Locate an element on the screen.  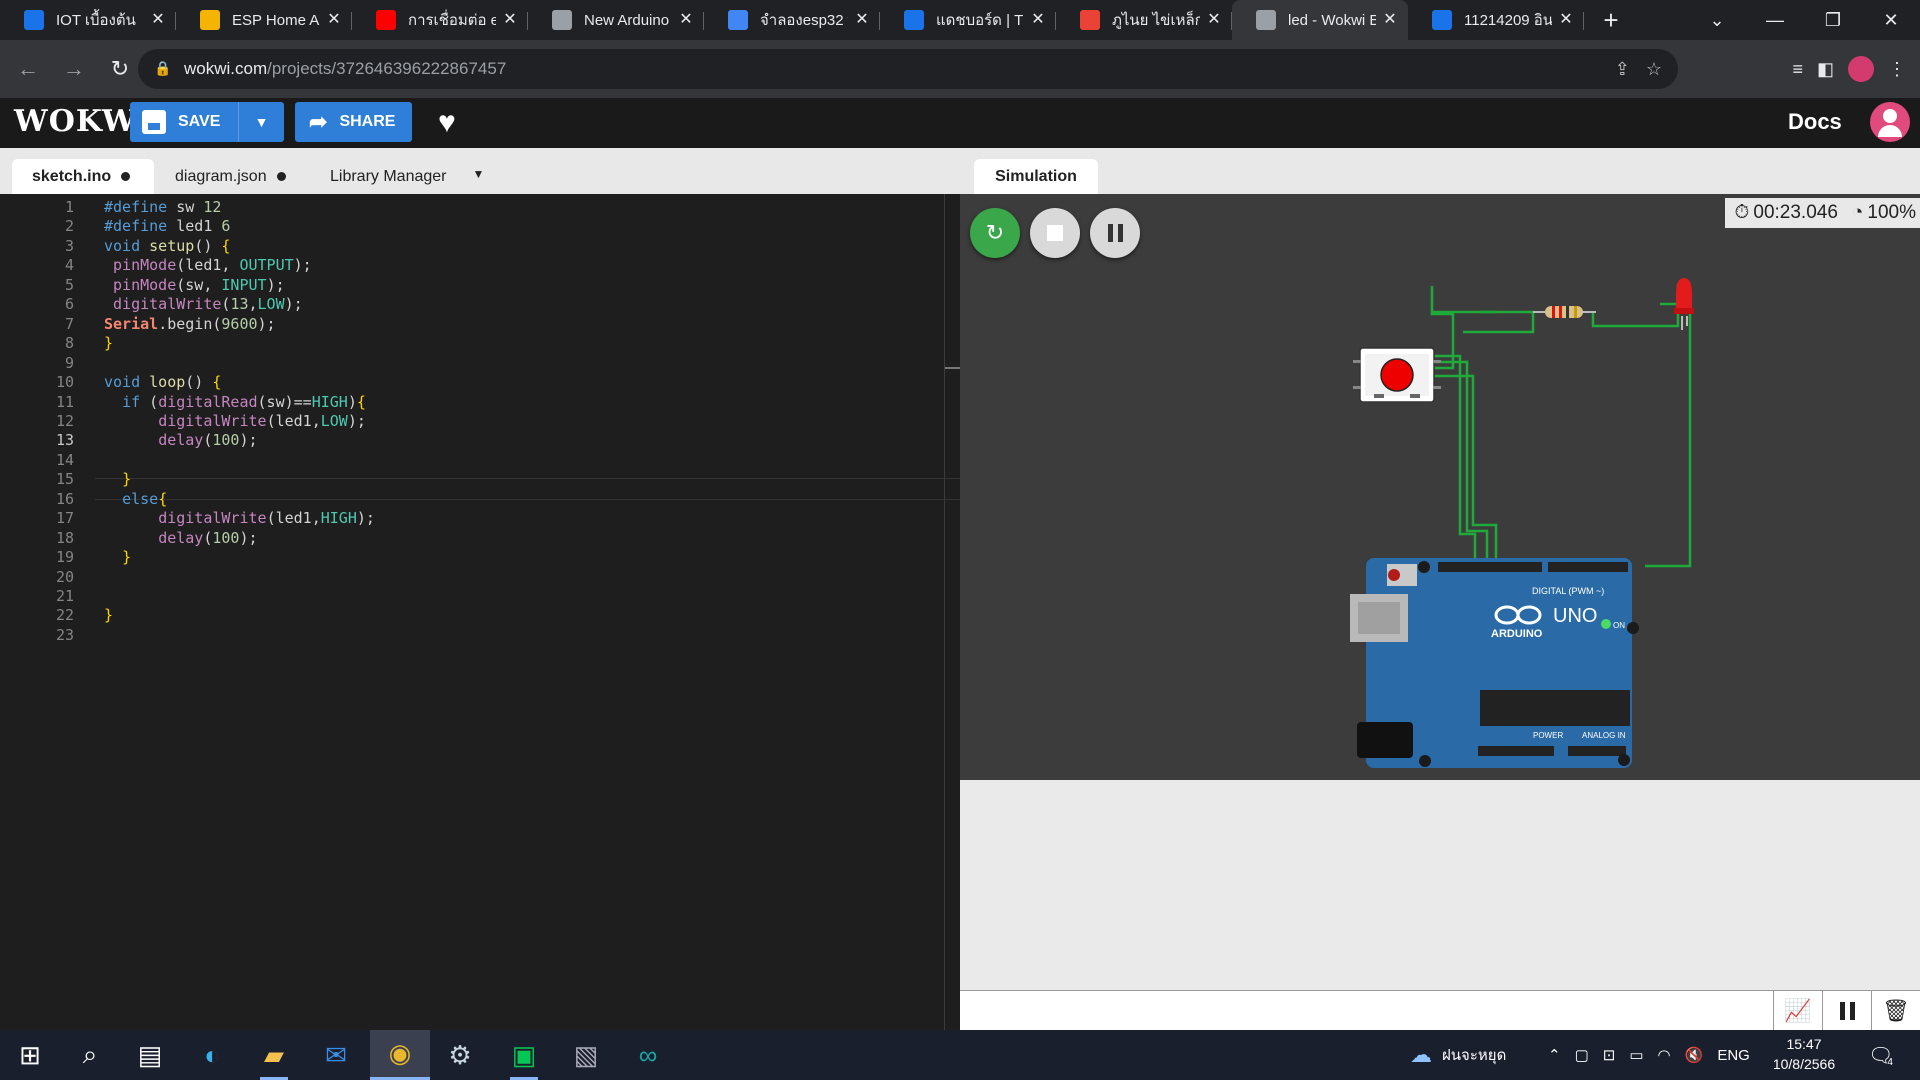
contacts-icon is located at coordinates (1442, 20).